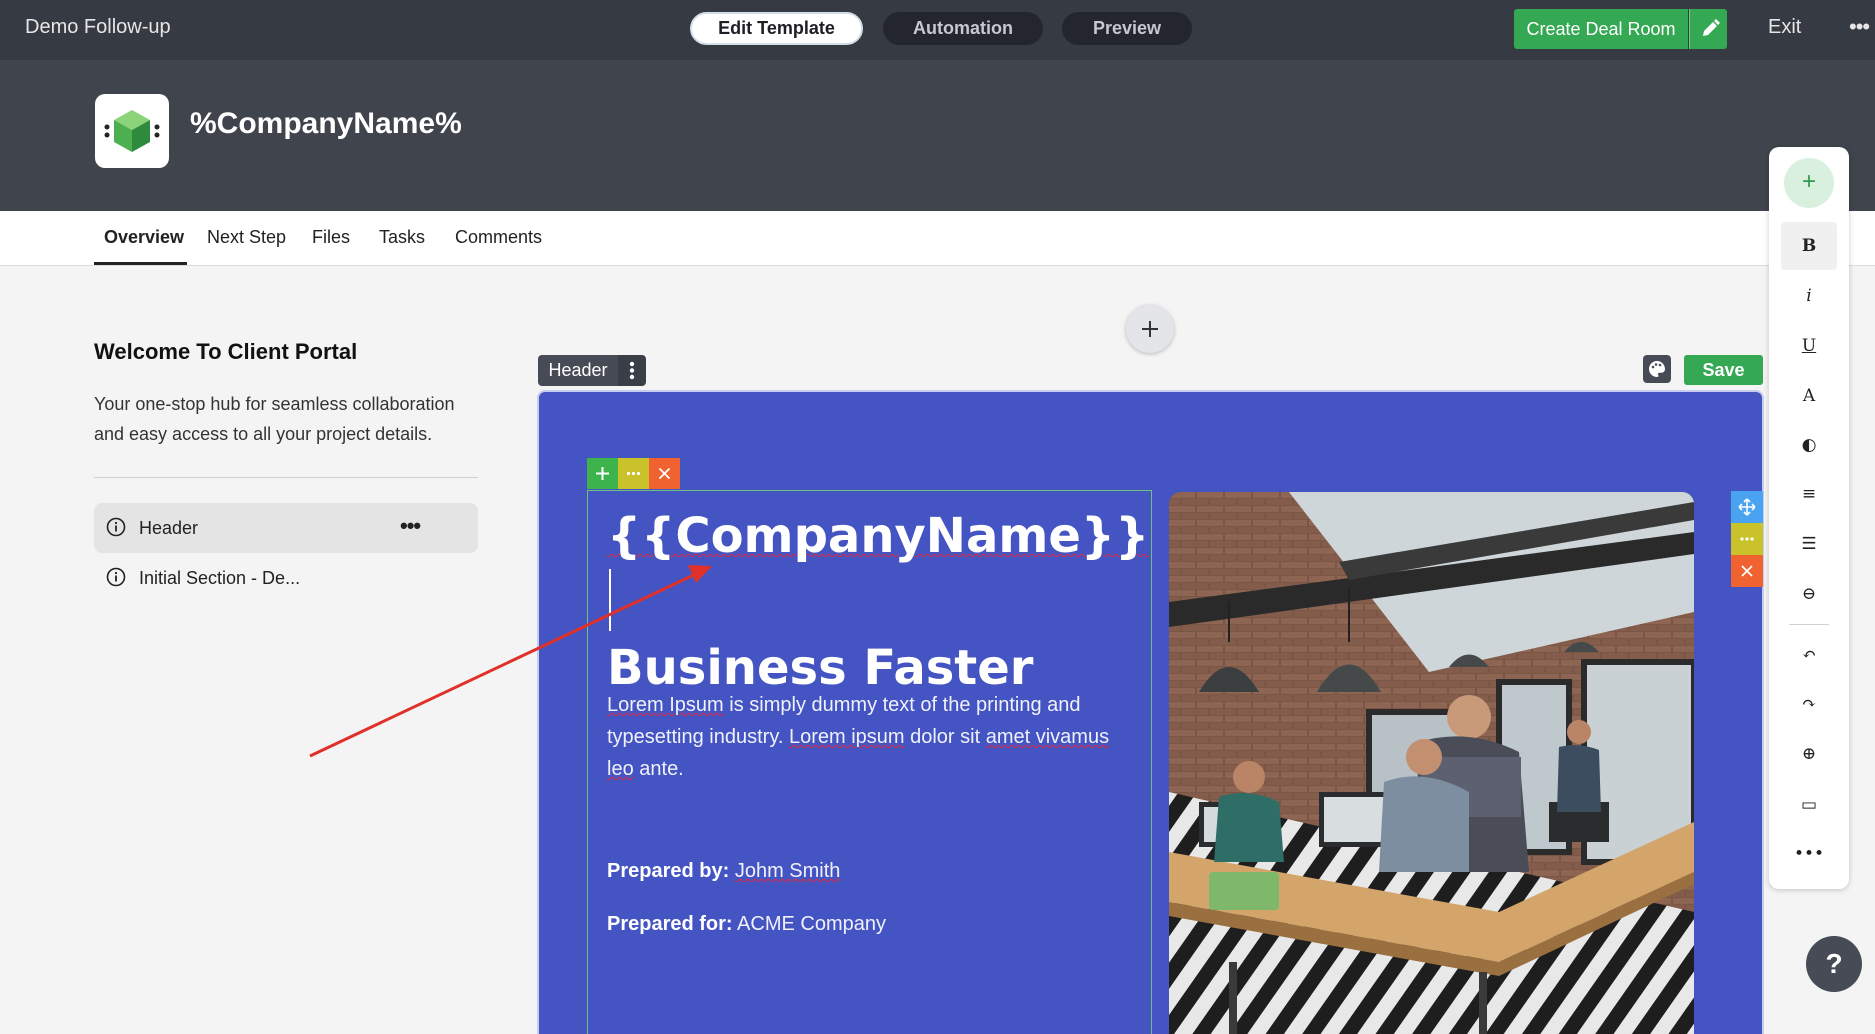 Image resolution: width=1875 pixels, height=1034 pixels. I want to click on sidebar-item-header: Header •••, so click(286, 528).